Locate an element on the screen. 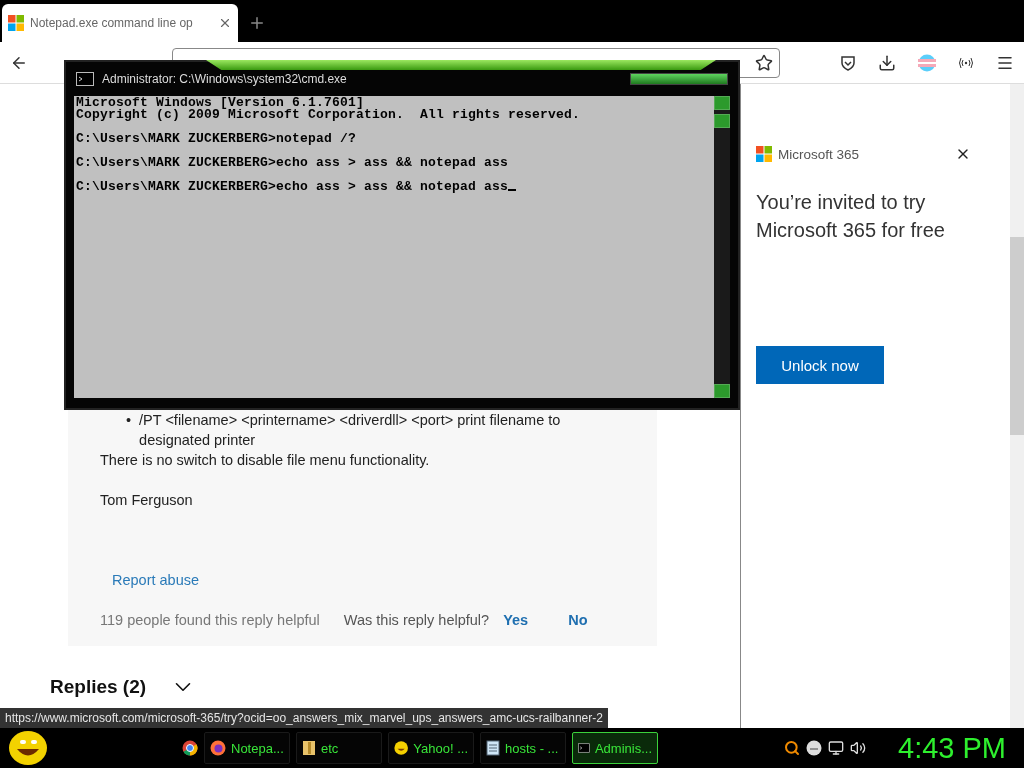 Image resolution: width=1024 pixels, height=768 pixels. bullet-text: /PT <filename> <printername> <driverdll> <port> print filename to designated printer is located at coordinates (350, 430).